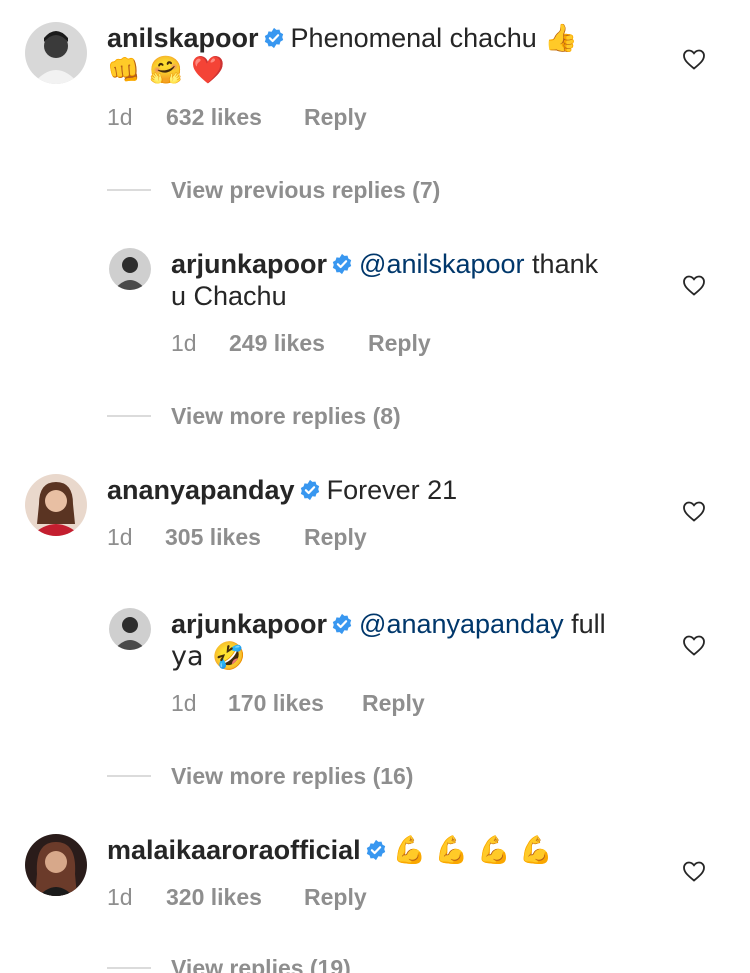  What do you see at coordinates (434, 38) in the screenshot?
I see `comment-body: Phenomenal chachu 👍` at bounding box center [434, 38].